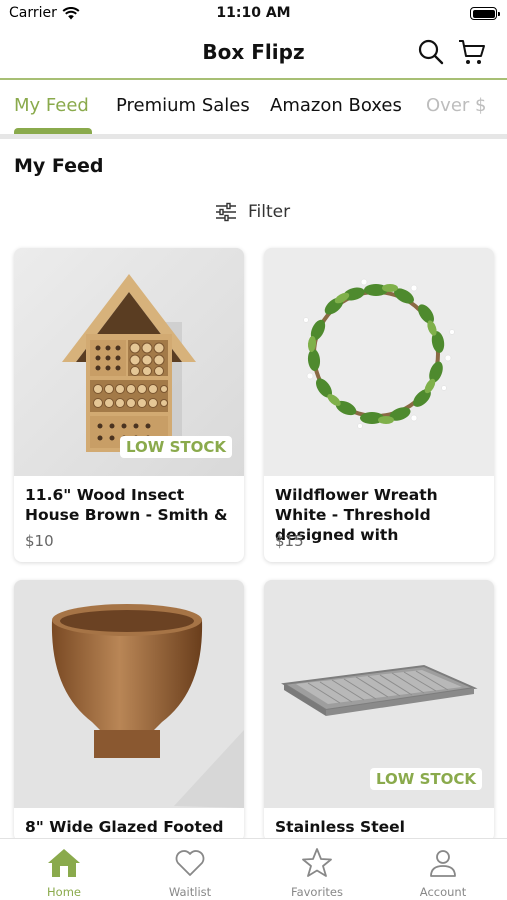 The width and height of the screenshot is (507, 900). I want to click on planter-image, so click(129, 694).